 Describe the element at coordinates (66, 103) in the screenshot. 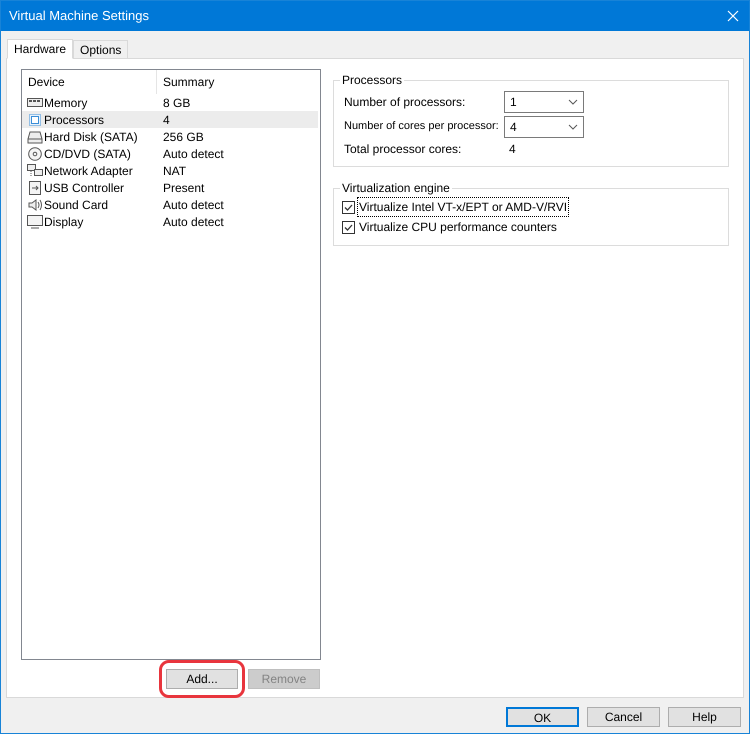

I see `device-name: Memory` at that location.